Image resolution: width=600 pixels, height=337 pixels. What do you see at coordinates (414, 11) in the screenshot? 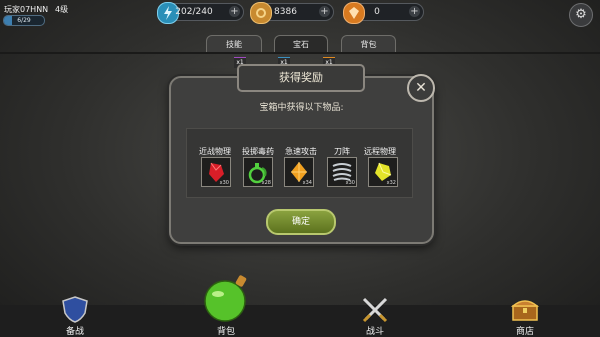
I see `add-gem-button: +` at bounding box center [414, 11].